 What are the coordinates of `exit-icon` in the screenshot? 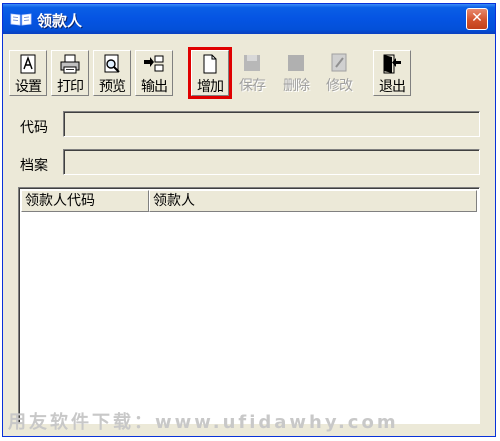 It's located at (392, 64).